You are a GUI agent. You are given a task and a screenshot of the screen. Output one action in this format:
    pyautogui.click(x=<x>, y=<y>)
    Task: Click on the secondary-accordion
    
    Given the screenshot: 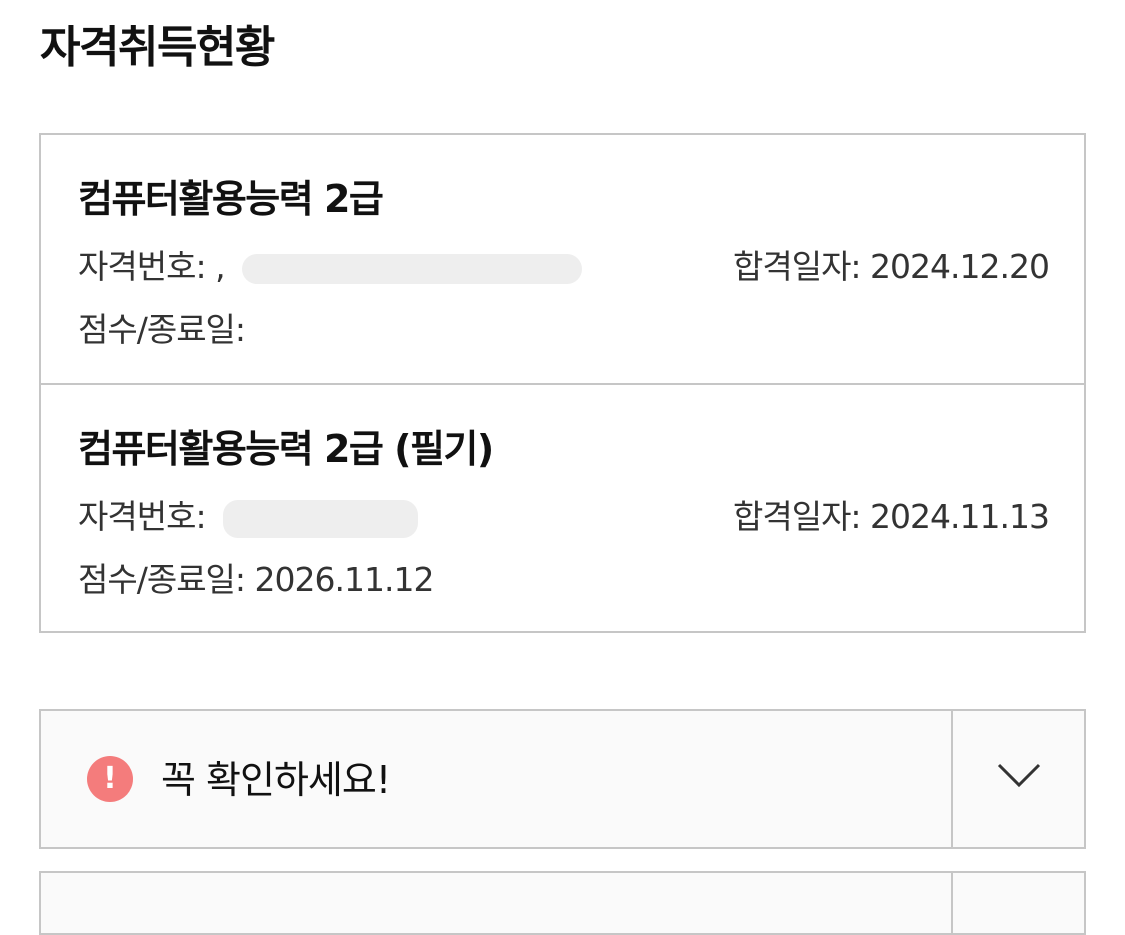 What is the action you would take?
    pyautogui.click(x=562, y=903)
    